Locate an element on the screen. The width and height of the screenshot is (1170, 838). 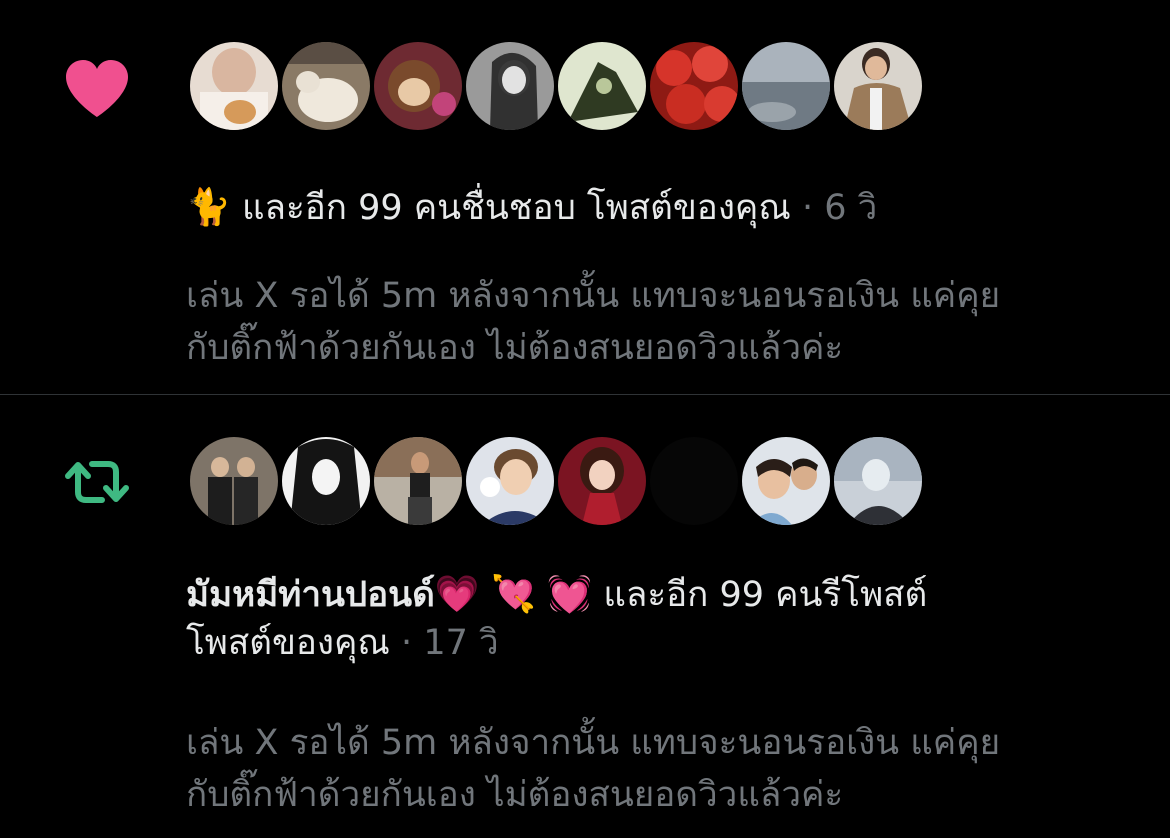
timestamp: 17 วิ is located at coordinates (461, 643).